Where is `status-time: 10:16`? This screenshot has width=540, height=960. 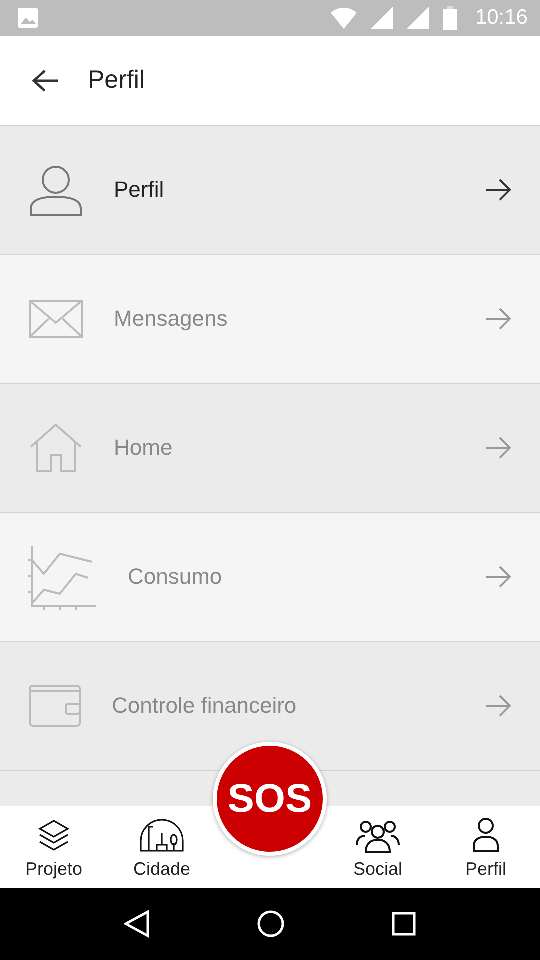 status-time: 10:16 is located at coordinates (501, 18).